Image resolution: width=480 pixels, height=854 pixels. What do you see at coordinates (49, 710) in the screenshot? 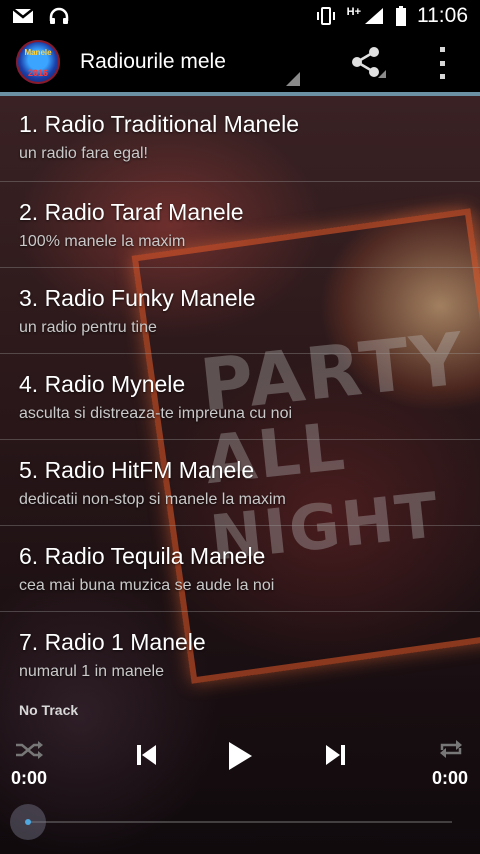
I see `track-title: No Track` at bounding box center [49, 710].